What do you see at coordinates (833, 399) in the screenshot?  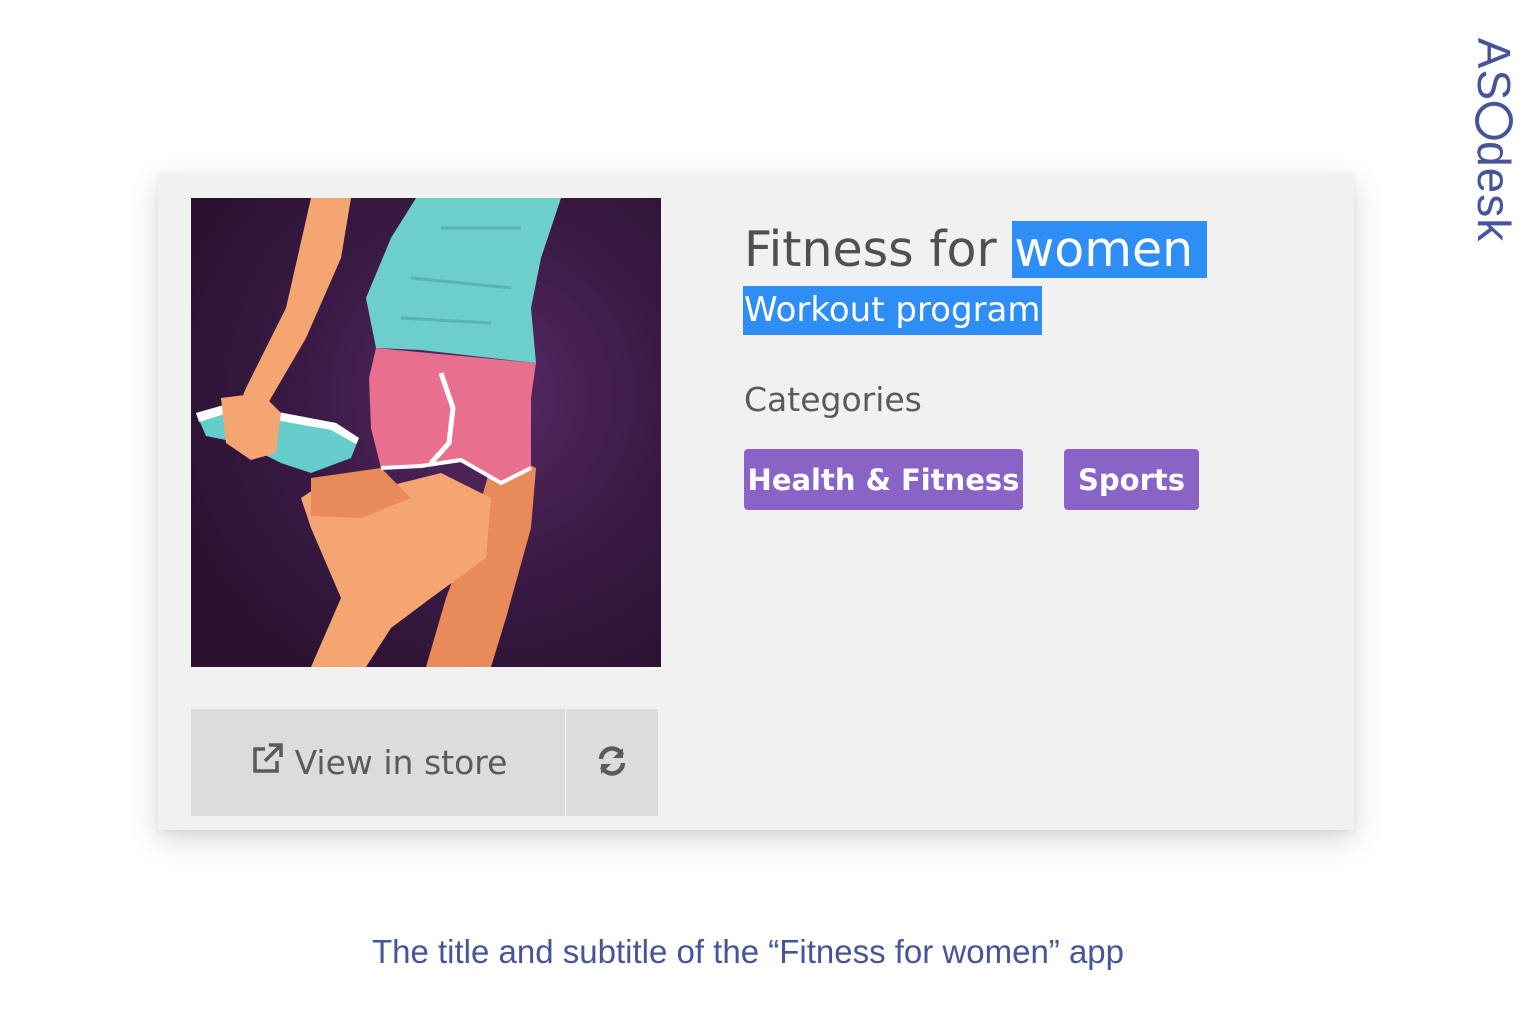 I see `categories-label: Categories` at bounding box center [833, 399].